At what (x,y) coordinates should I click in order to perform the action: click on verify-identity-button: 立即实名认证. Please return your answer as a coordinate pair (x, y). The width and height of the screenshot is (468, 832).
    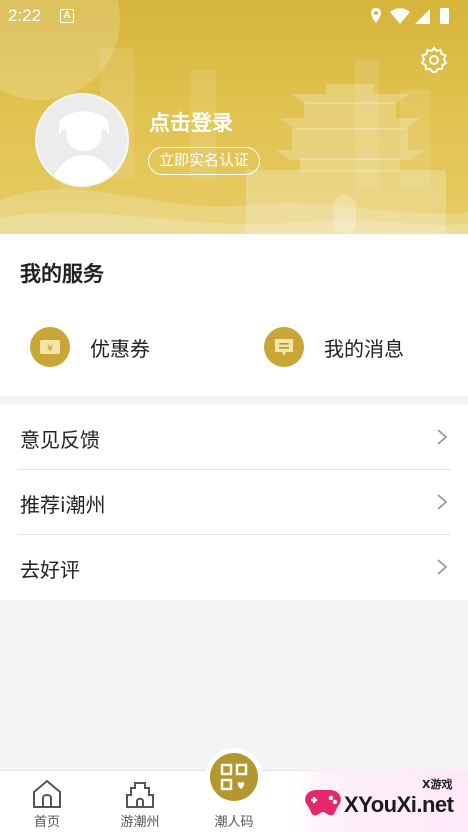
    Looking at the image, I should click on (204, 161).